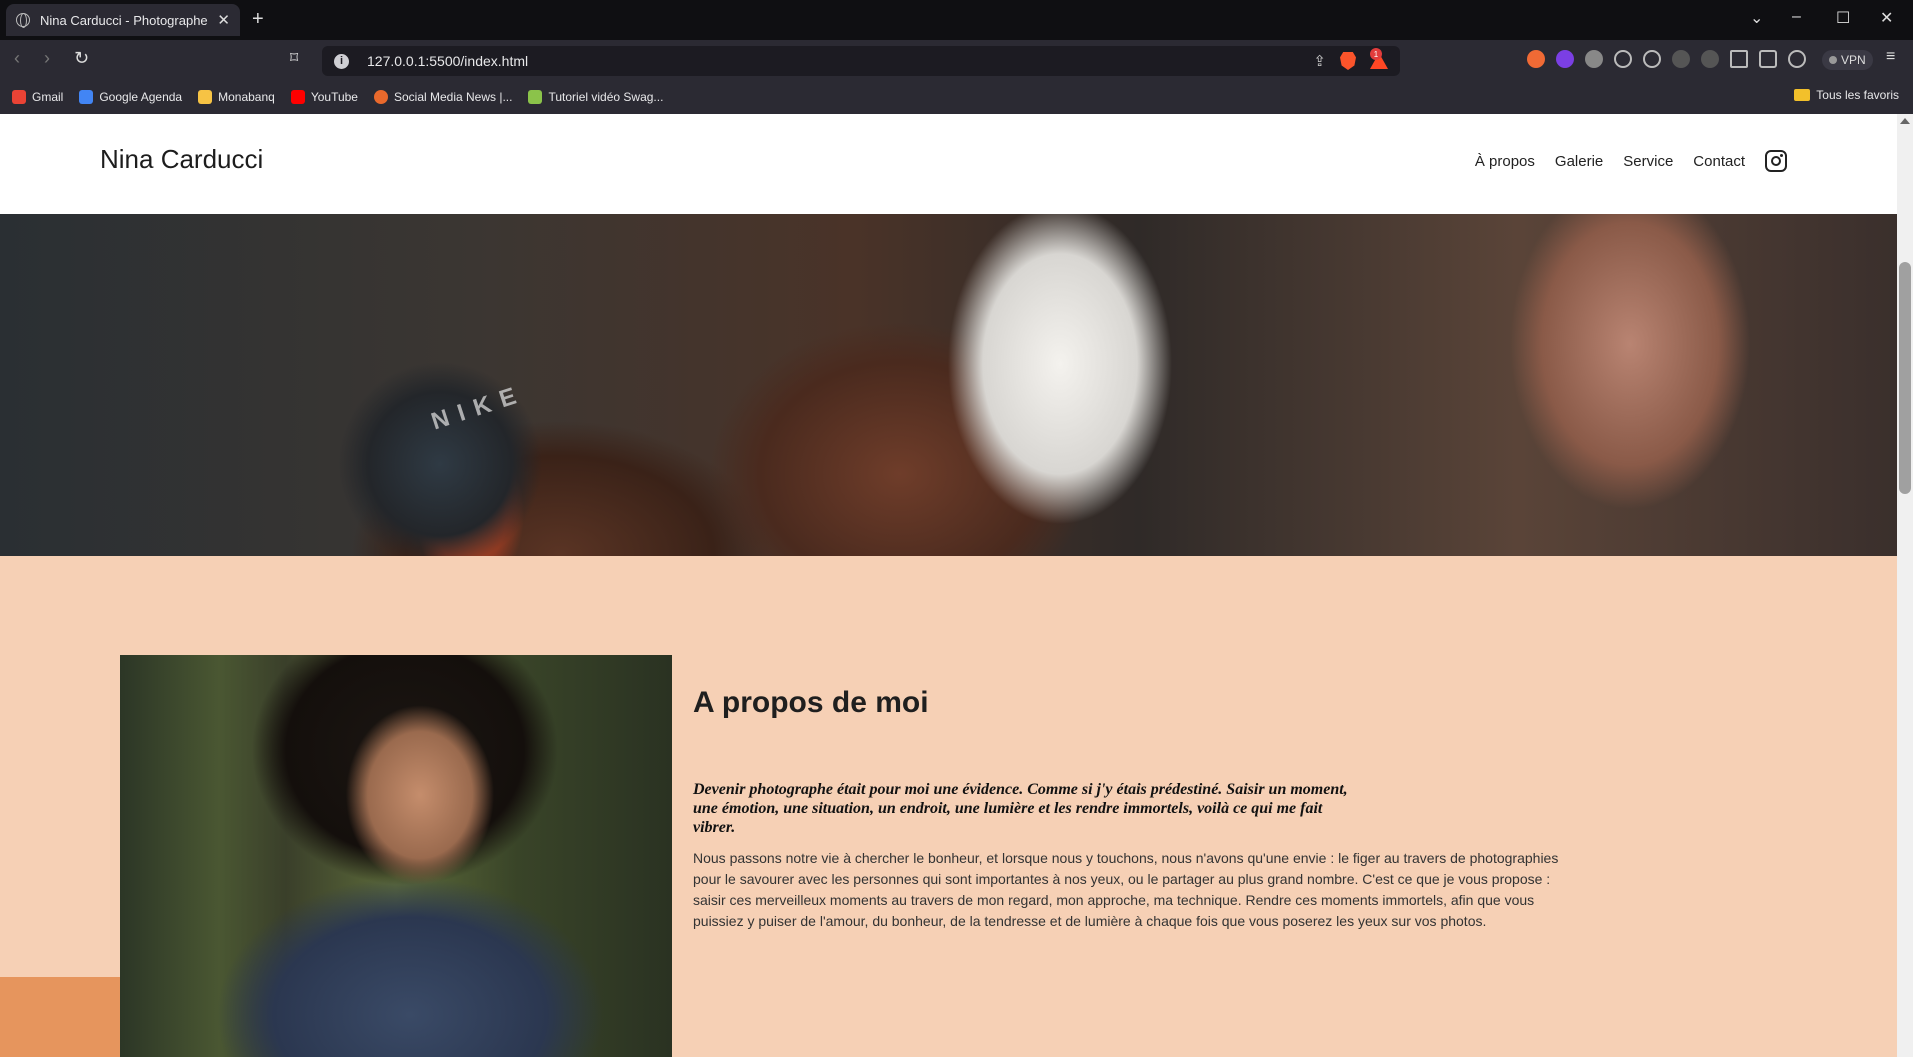 The image size is (1913, 1057). What do you see at coordinates (1857, 95) in the screenshot?
I see `all-bookmarks-label: Tous les favoris` at bounding box center [1857, 95].